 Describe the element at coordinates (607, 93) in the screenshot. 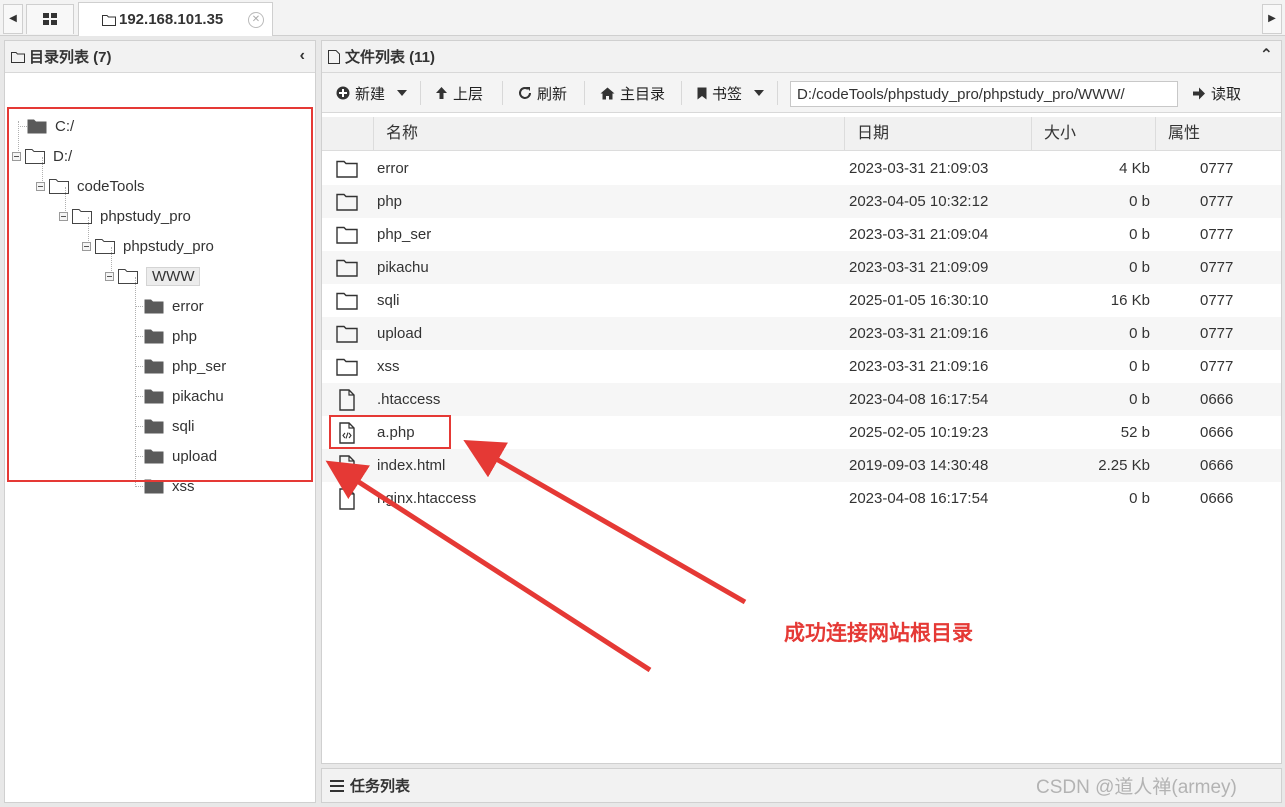

I see `home-icon` at that location.